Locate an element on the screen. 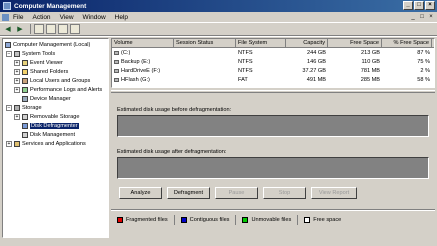  services-icon is located at coordinates (17, 144).